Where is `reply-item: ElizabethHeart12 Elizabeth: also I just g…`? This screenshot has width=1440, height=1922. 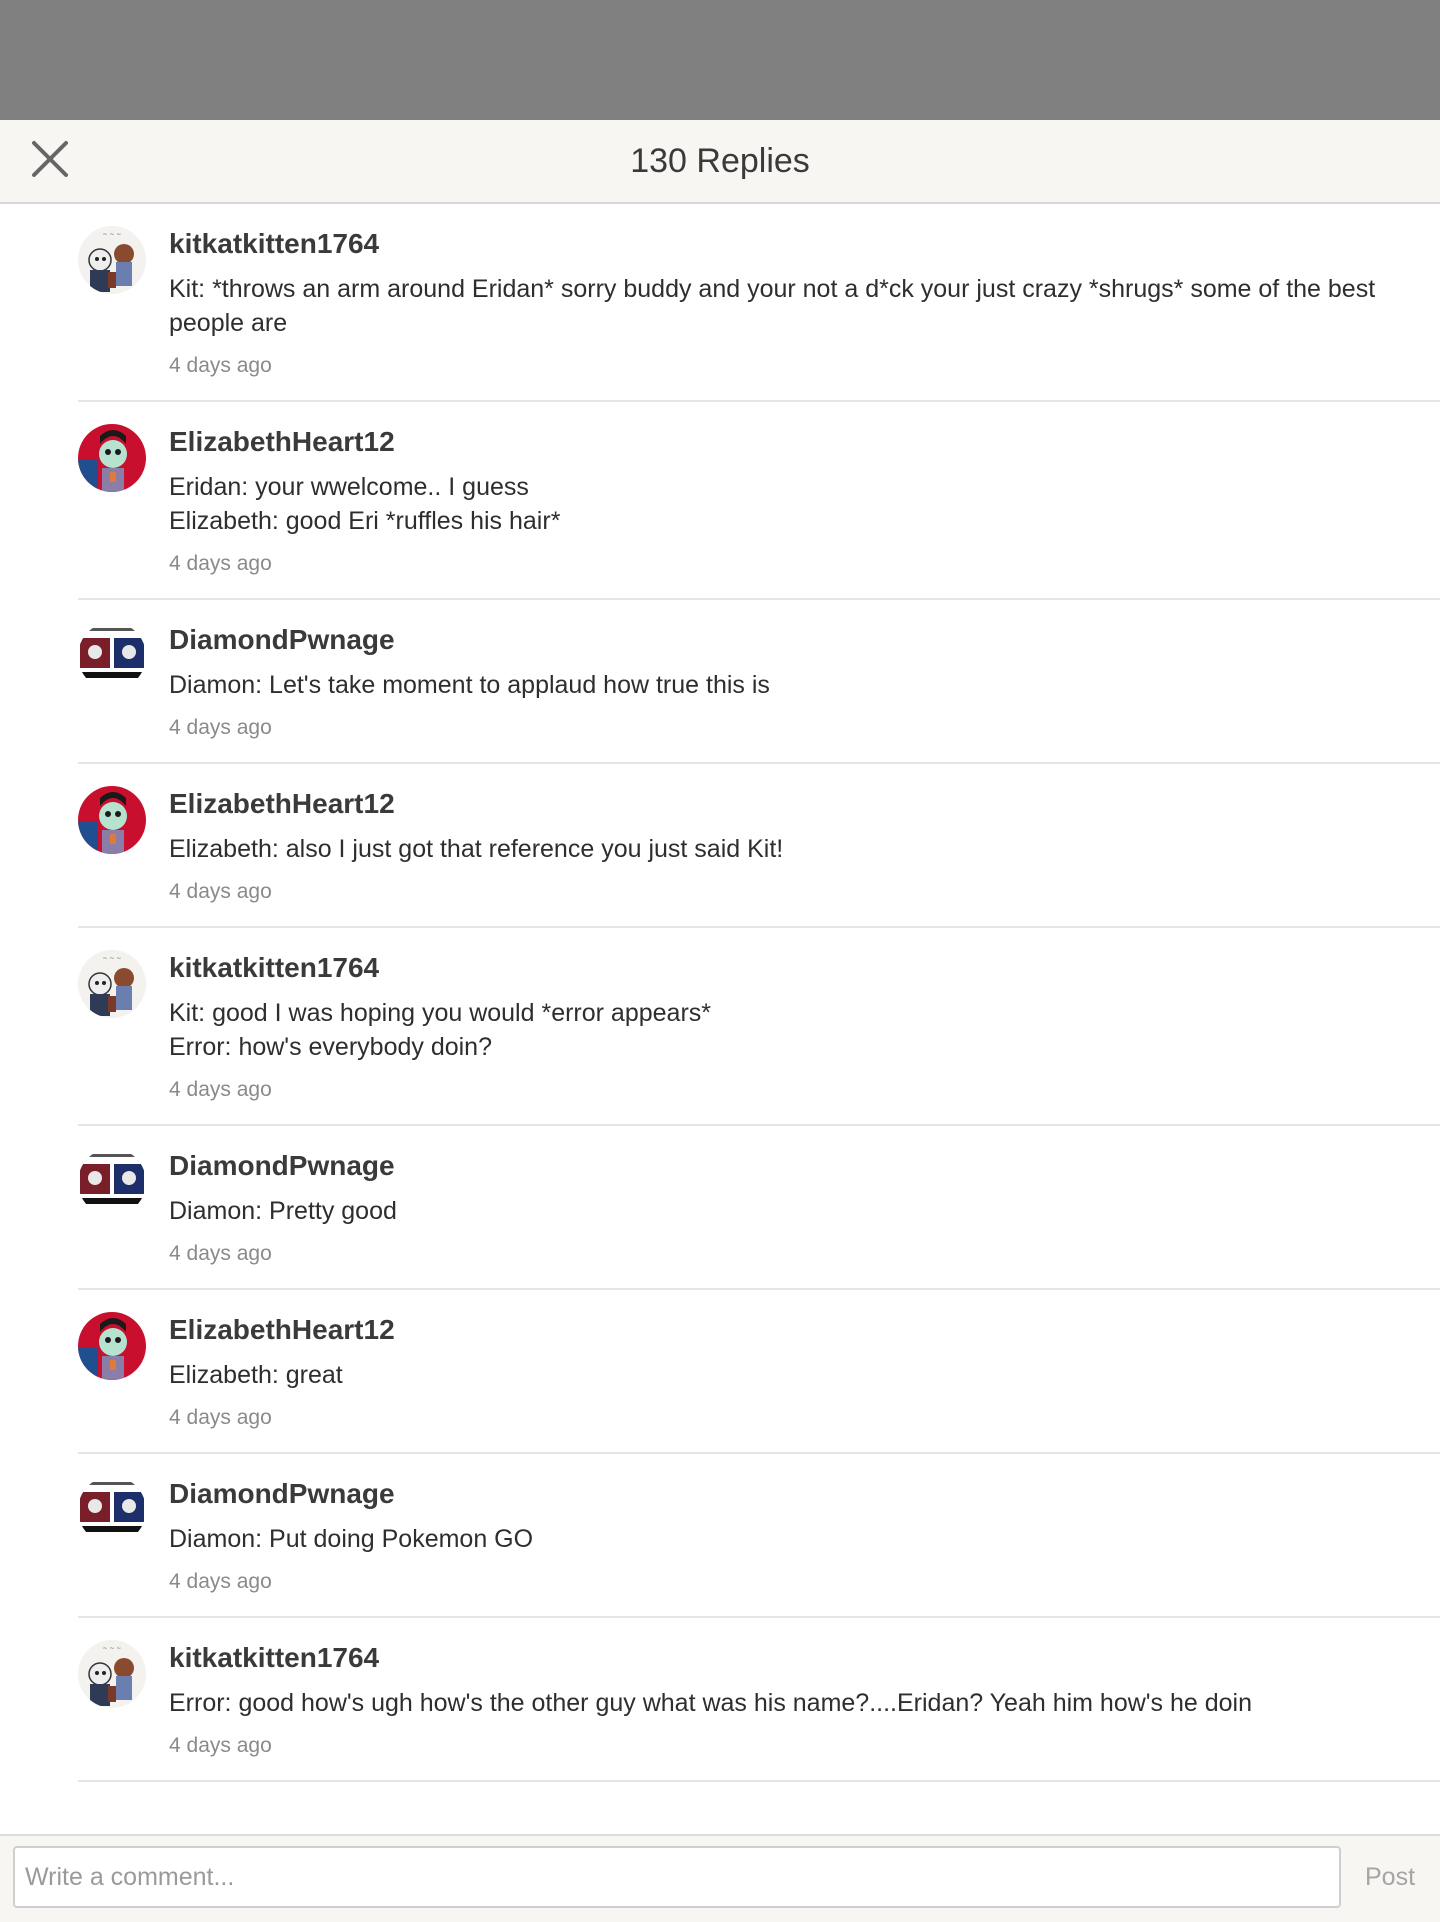 reply-item: ElizabethHeart12 Elizabeth: also I just g… is located at coordinates (759, 846).